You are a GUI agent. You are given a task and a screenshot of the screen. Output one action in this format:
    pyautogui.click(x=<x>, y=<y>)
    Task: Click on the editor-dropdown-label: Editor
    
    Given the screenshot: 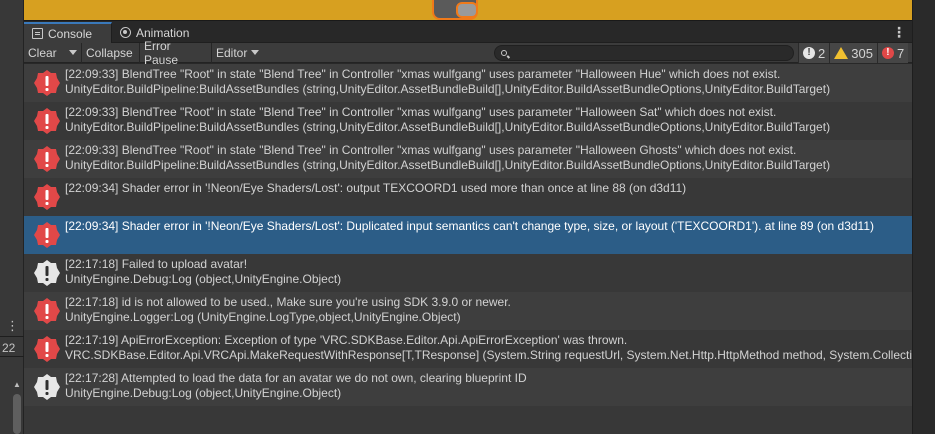 What is the action you would take?
    pyautogui.click(x=232, y=52)
    